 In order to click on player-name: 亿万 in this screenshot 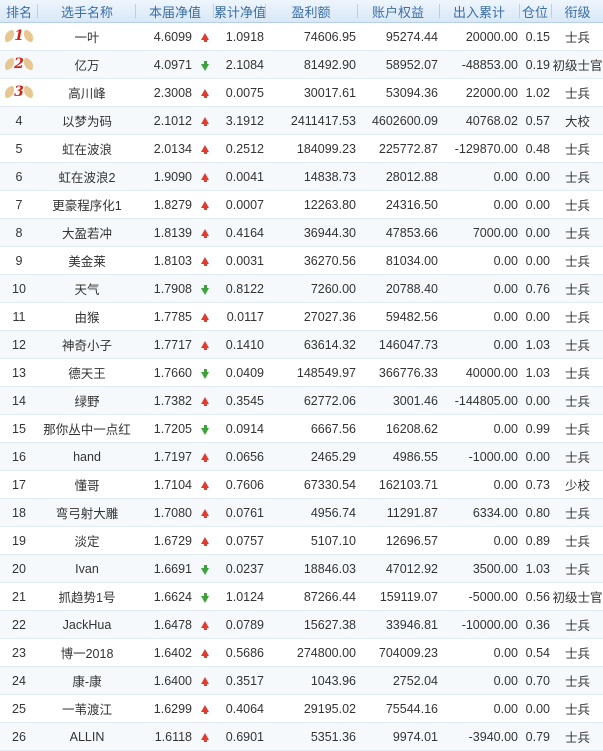, I will do `click(87, 64)`.